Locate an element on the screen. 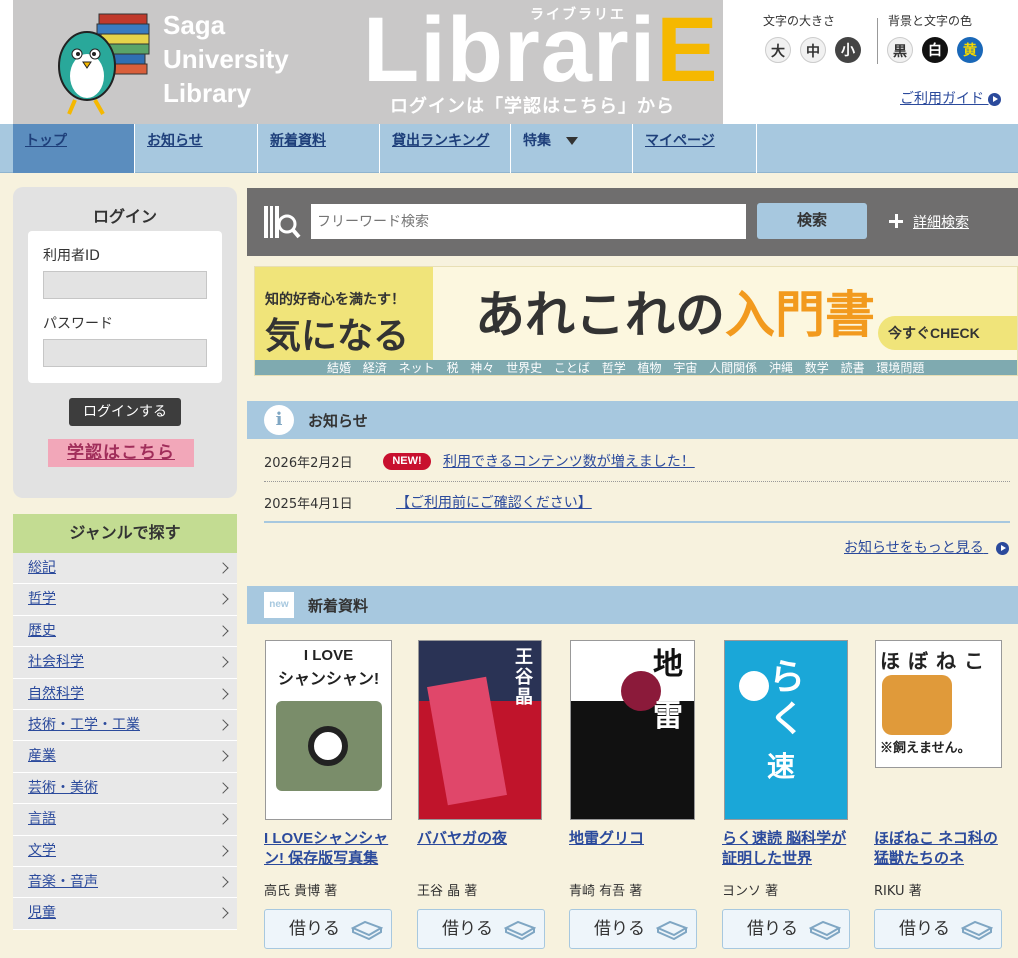  advanced-search-link: 詳細検索 is located at coordinates (941, 222).